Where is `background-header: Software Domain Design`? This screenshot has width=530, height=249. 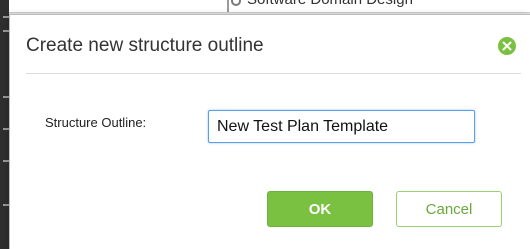
background-header: Software Domain Design is located at coordinates (269, 6).